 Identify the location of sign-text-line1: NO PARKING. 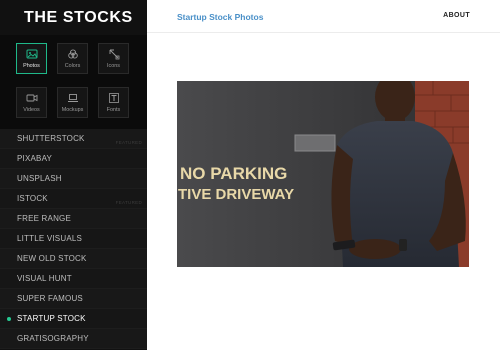
(233, 173).